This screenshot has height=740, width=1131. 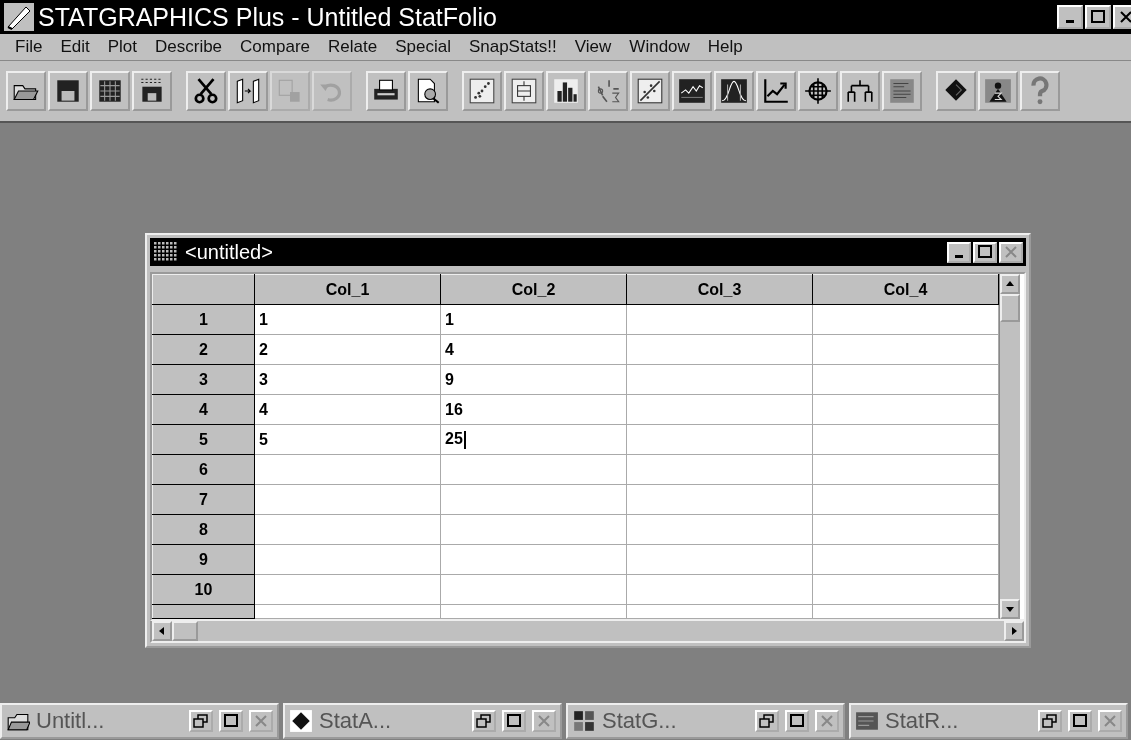 What do you see at coordinates (301, 721) in the screenshot?
I see `diamond-icon` at bounding box center [301, 721].